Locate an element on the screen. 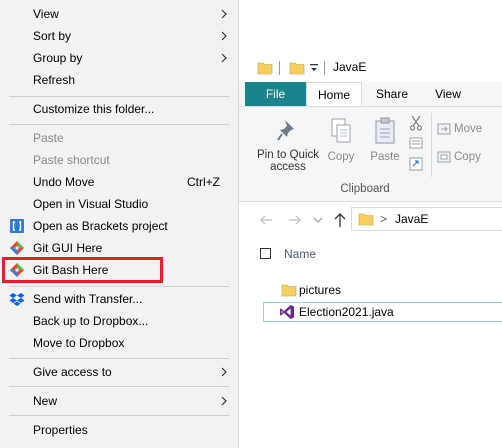  customize-toolbar-icon is located at coordinates (314, 68).